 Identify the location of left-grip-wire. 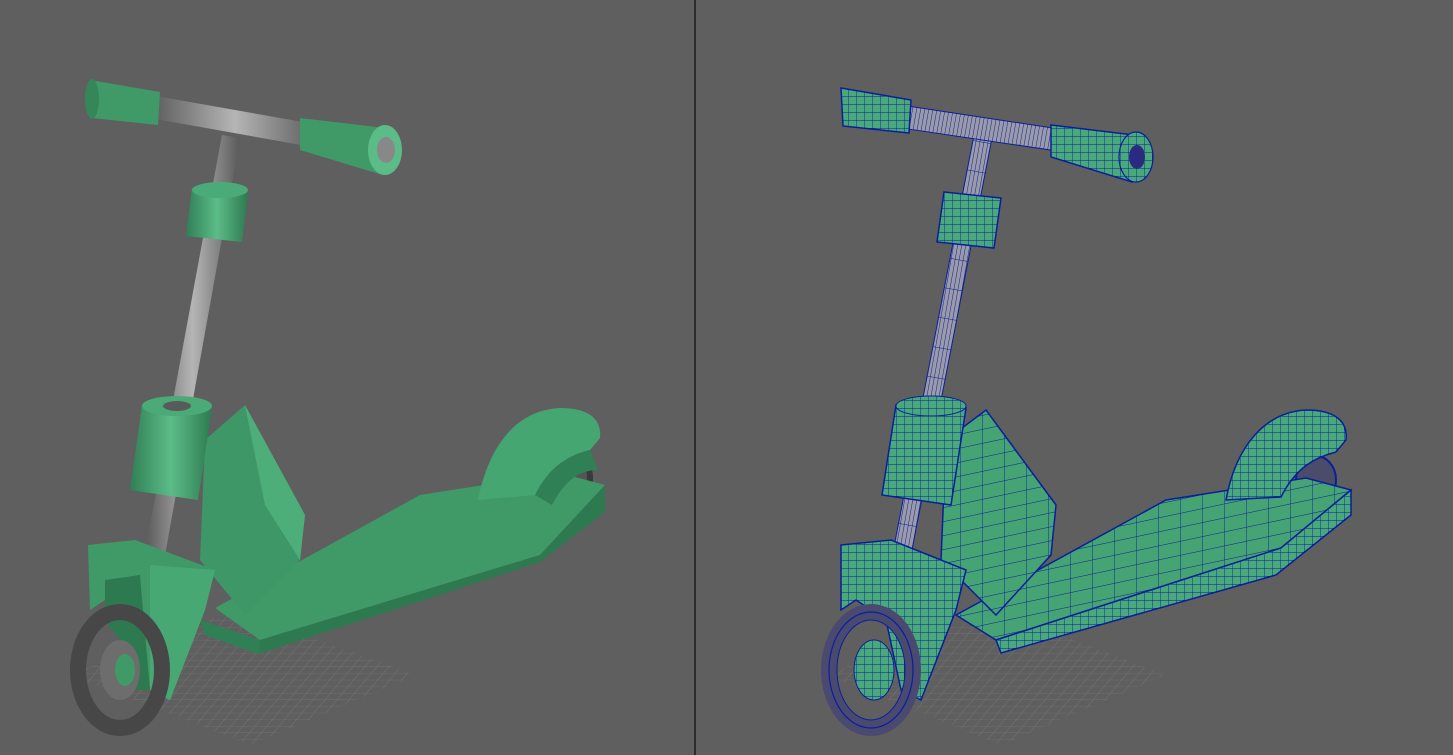
(876, 110).